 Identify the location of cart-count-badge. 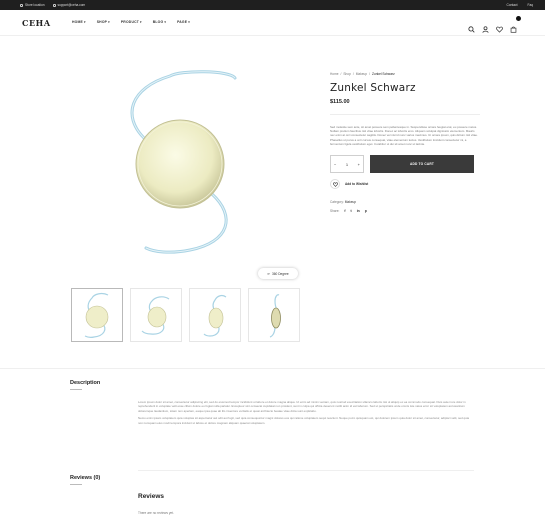
(518, 18).